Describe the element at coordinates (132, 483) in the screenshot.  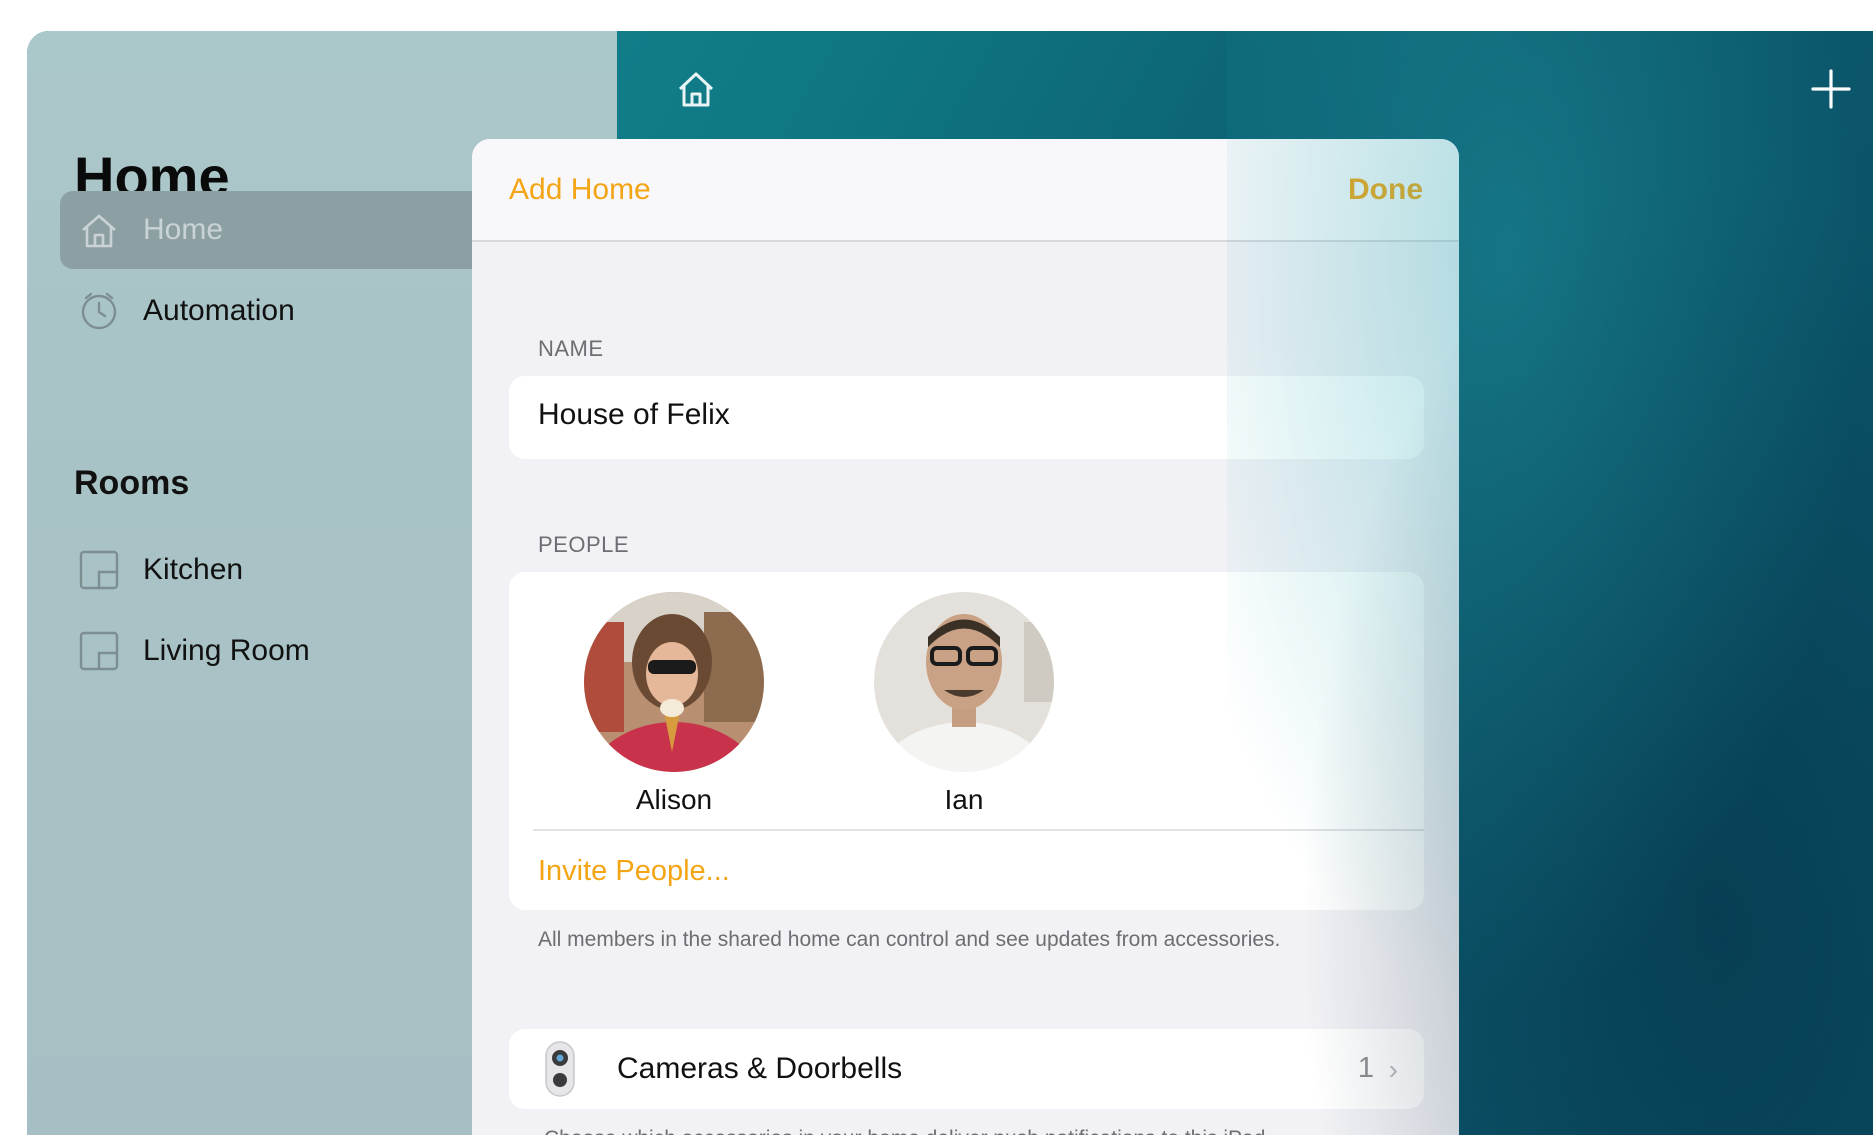
I see `rooms-header: Rooms` at that location.